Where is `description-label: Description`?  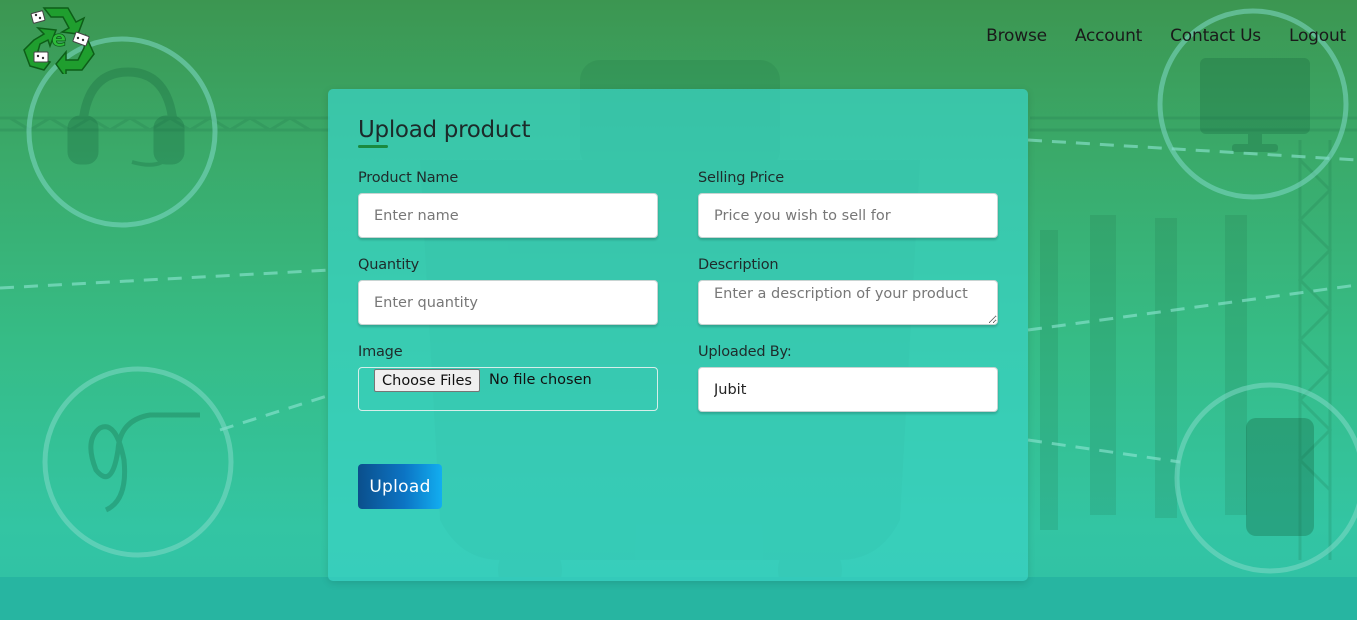 description-label: Description is located at coordinates (738, 265).